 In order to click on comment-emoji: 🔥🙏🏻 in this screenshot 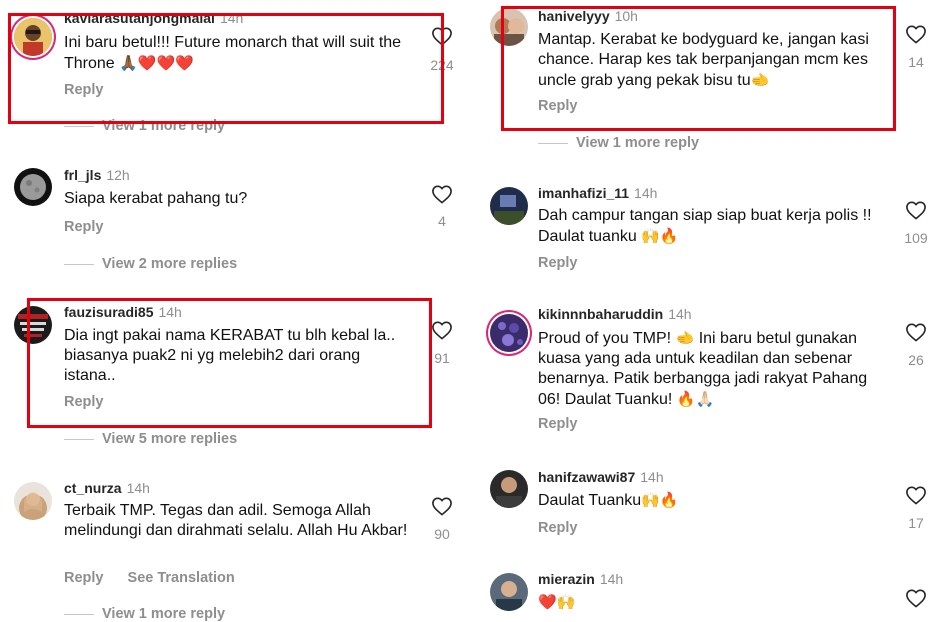, I will do `click(695, 399)`.